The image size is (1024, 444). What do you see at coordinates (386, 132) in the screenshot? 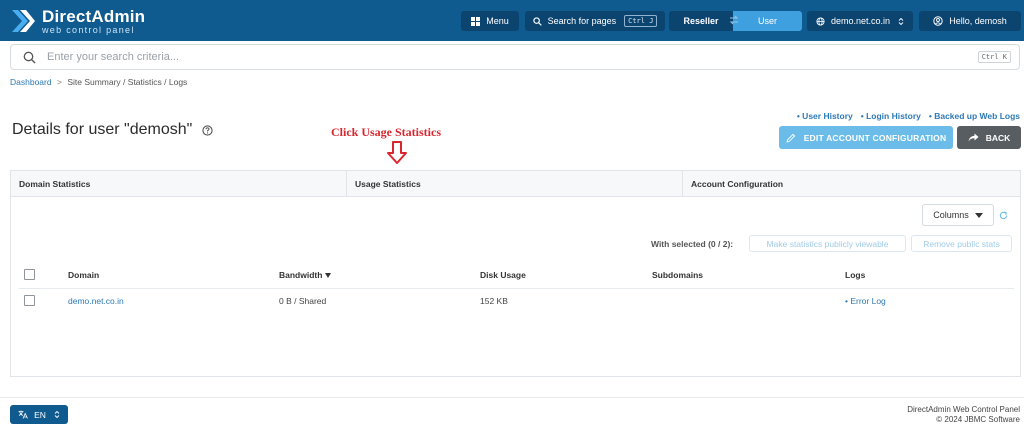
I see `annotation-text: Click Usage Statistics` at bounding box center [386, 132].